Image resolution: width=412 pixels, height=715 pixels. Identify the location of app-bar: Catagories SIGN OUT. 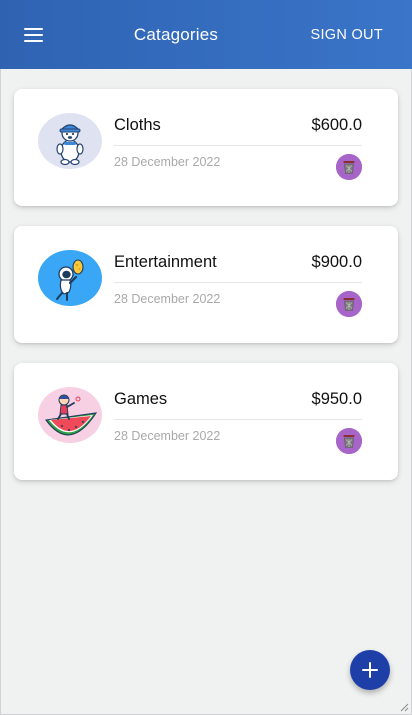
(206, 34).